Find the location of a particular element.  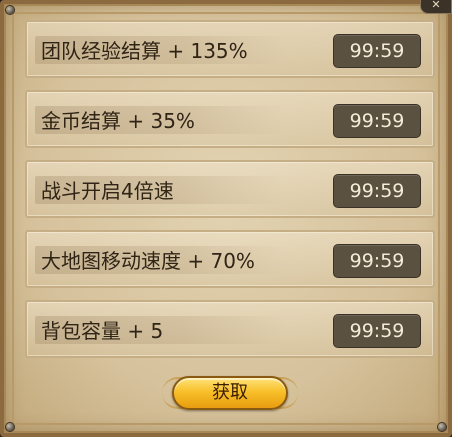

close-button: ✕ is located at coordinates (436, 7).